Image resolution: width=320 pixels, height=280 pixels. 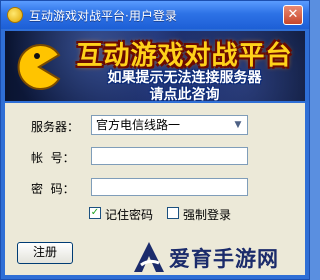 What do you see at coordinates (53, 189) in the screenshot?
I see `password-label: 密 码：` at bounding box center [53, 189].